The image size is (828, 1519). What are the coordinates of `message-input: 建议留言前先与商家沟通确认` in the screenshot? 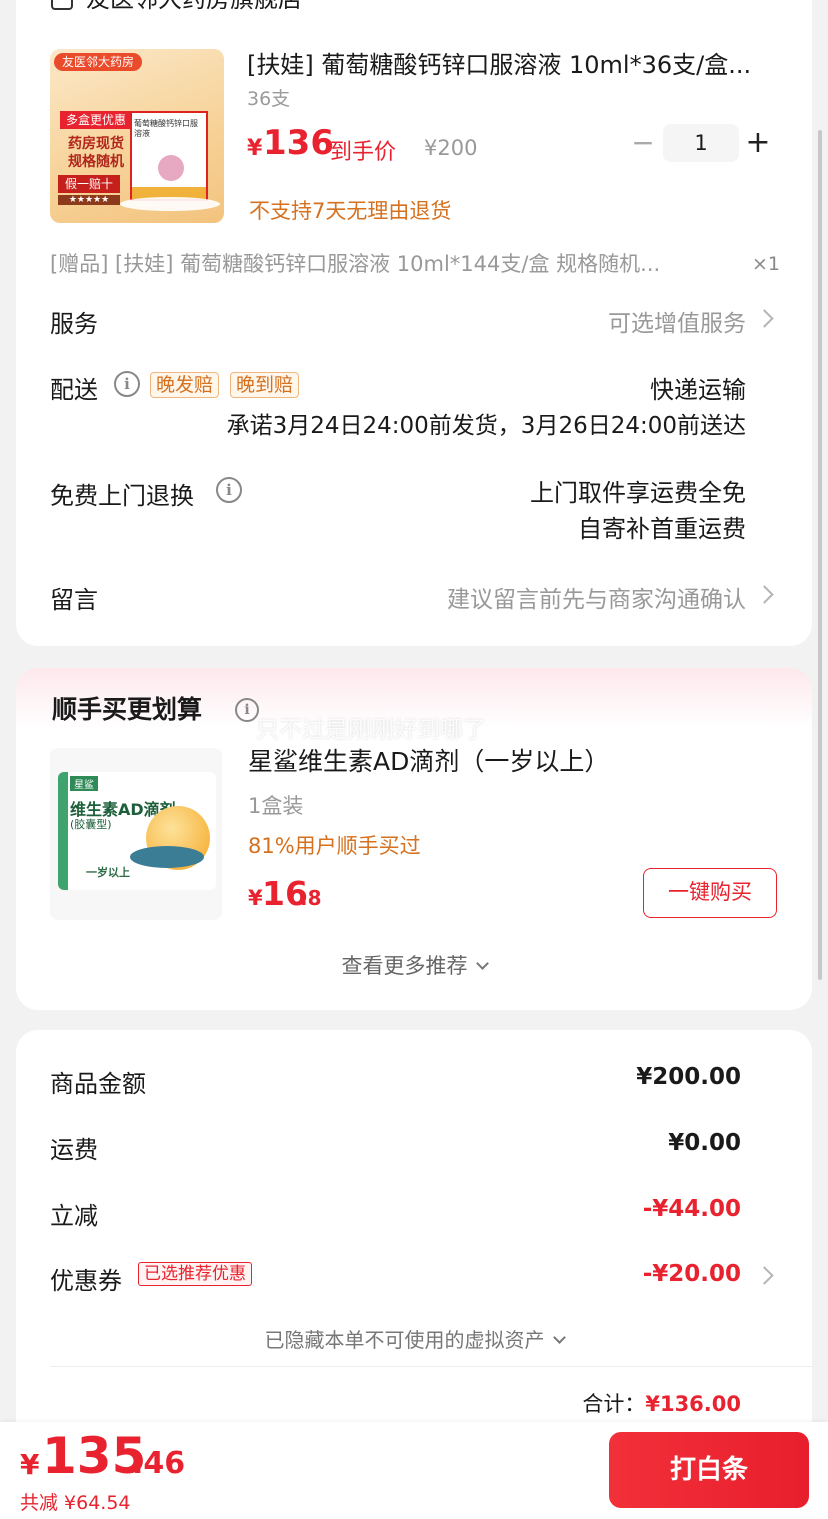 It's located at (546, 597).